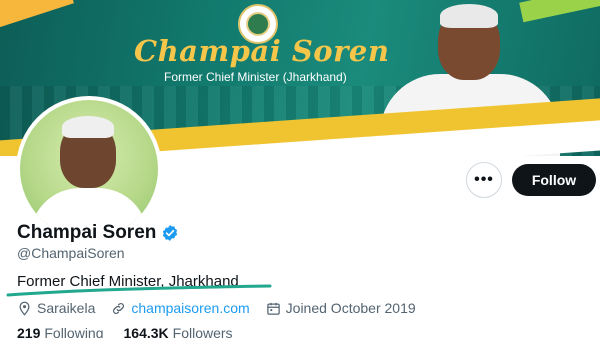 This screenshot has height=338, width=600. What do you see at coordinates (66, 308) in the screenshot?
I see `location-text: Saraikela` at bounding box center [66, 308].